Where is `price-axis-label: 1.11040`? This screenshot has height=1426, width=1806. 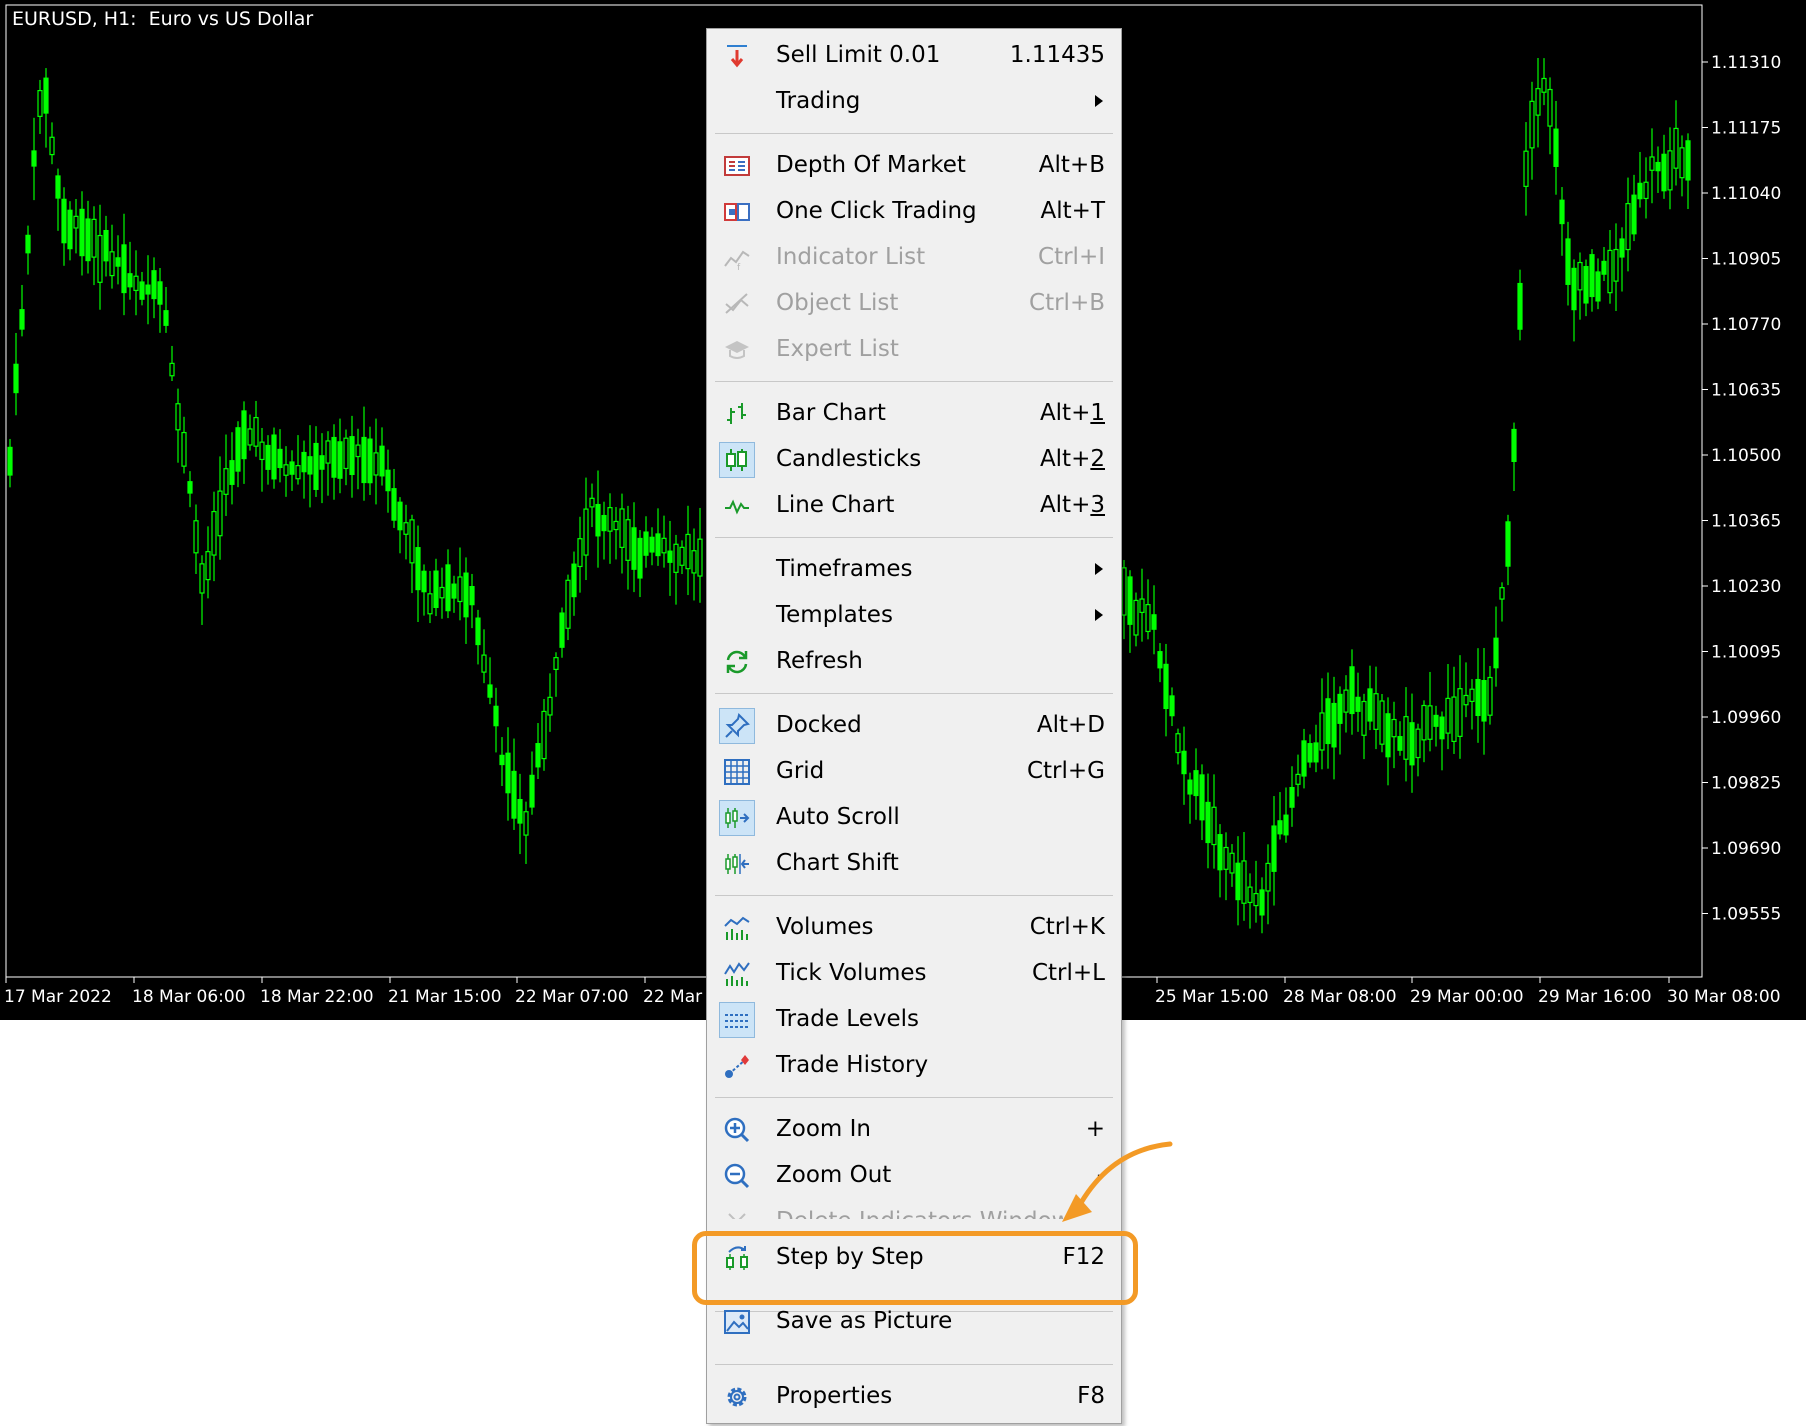 price-axis-label: 1.11040 is located at coordinates (1746, 194).